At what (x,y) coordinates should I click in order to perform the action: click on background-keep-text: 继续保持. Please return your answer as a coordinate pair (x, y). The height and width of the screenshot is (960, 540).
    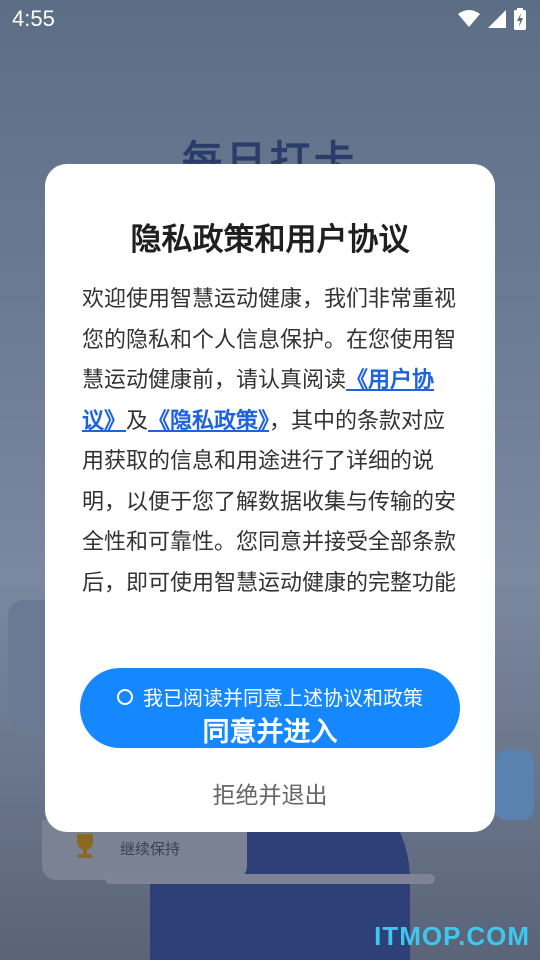
    Looking at the image, I should click on (150, 849).